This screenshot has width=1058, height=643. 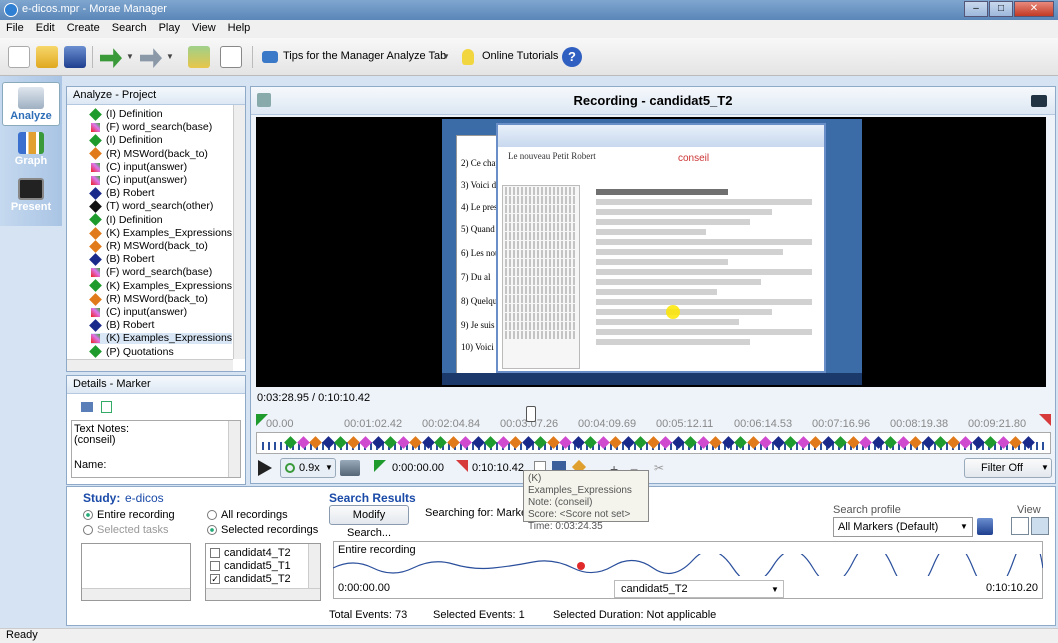 What do you see at coordinates (1045, 467) in the screenshot?
I see `filter-dropdown-icon: ▼` at bounding box center [1045, 467].